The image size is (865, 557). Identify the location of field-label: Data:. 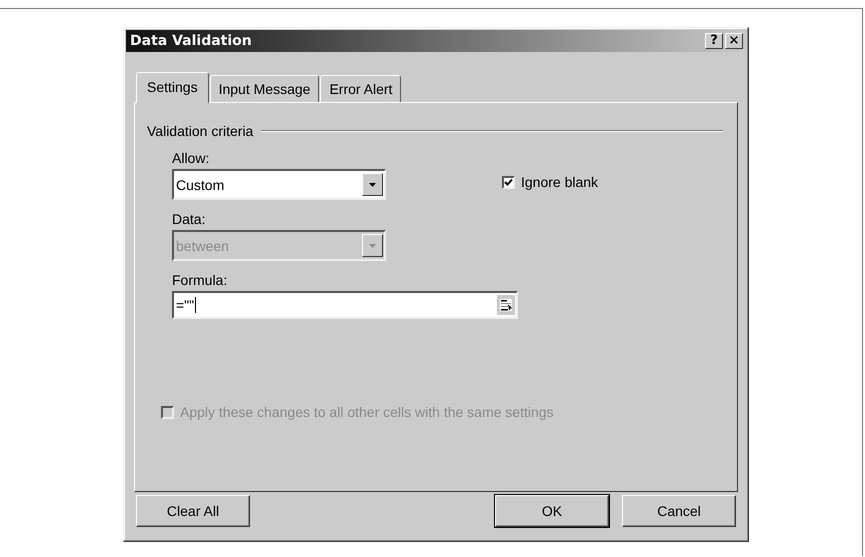
(189, 219).